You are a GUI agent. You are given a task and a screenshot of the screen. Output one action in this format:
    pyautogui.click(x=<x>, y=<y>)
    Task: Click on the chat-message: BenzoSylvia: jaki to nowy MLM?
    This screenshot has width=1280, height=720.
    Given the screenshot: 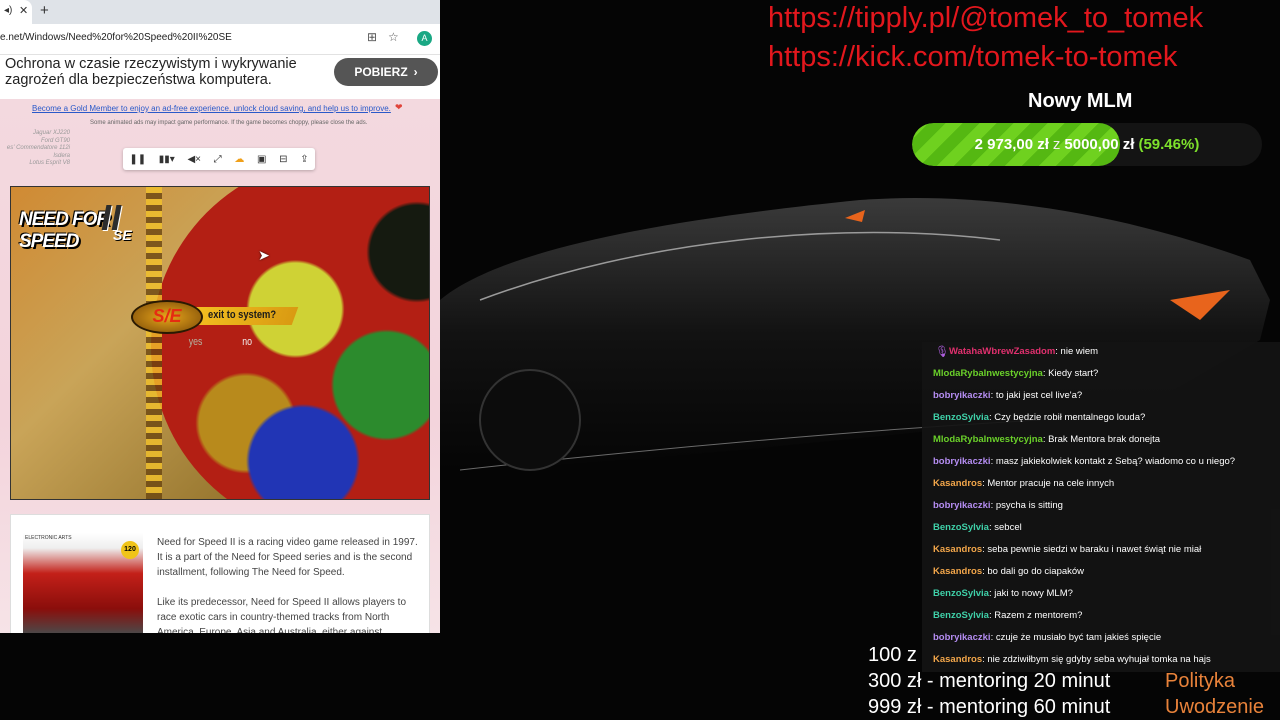 What is the action you would take?
    pyautogui.click(x=1003, y=593)
    